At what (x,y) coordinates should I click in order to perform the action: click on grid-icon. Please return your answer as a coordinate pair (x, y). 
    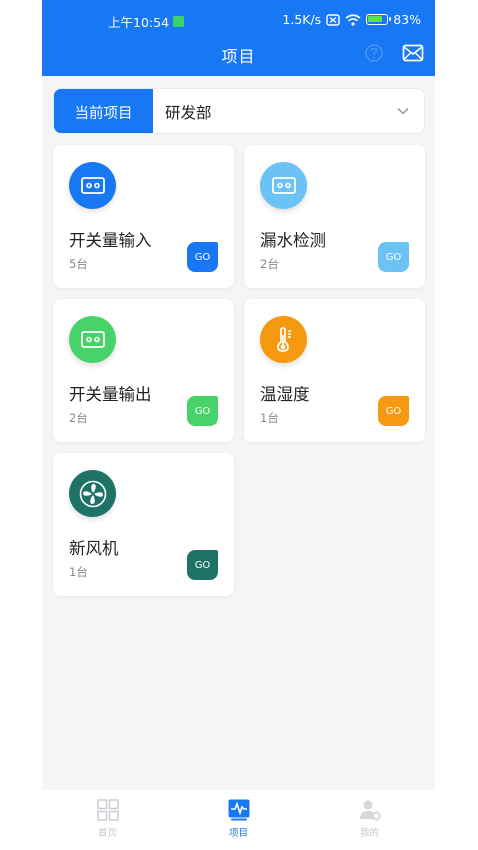
    Looking at the image, I should click on (107, 810).